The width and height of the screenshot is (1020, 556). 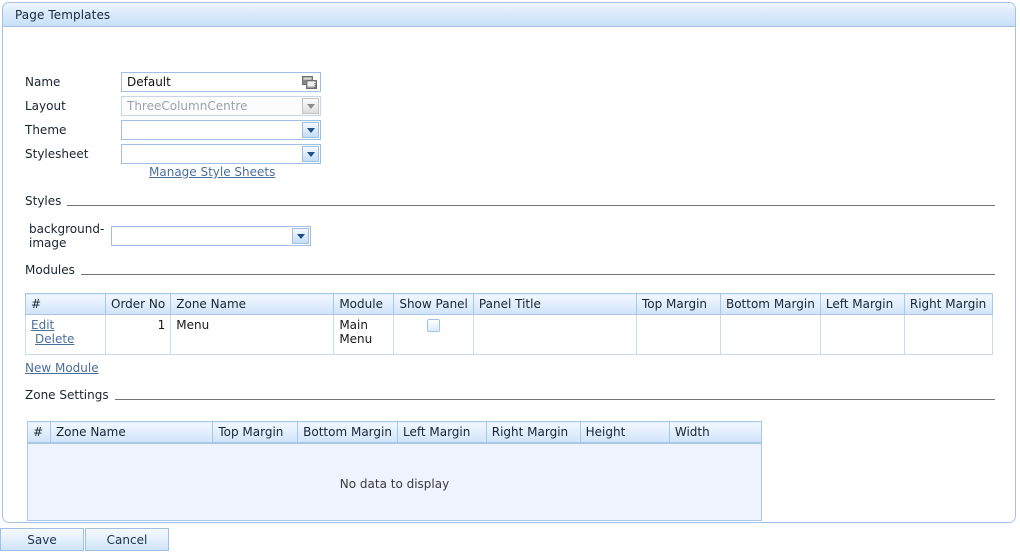 What do you see at coordinates (63, 14) in the screenshot?
I see `page-title: Page Templates` at bounding box center [63, 14].